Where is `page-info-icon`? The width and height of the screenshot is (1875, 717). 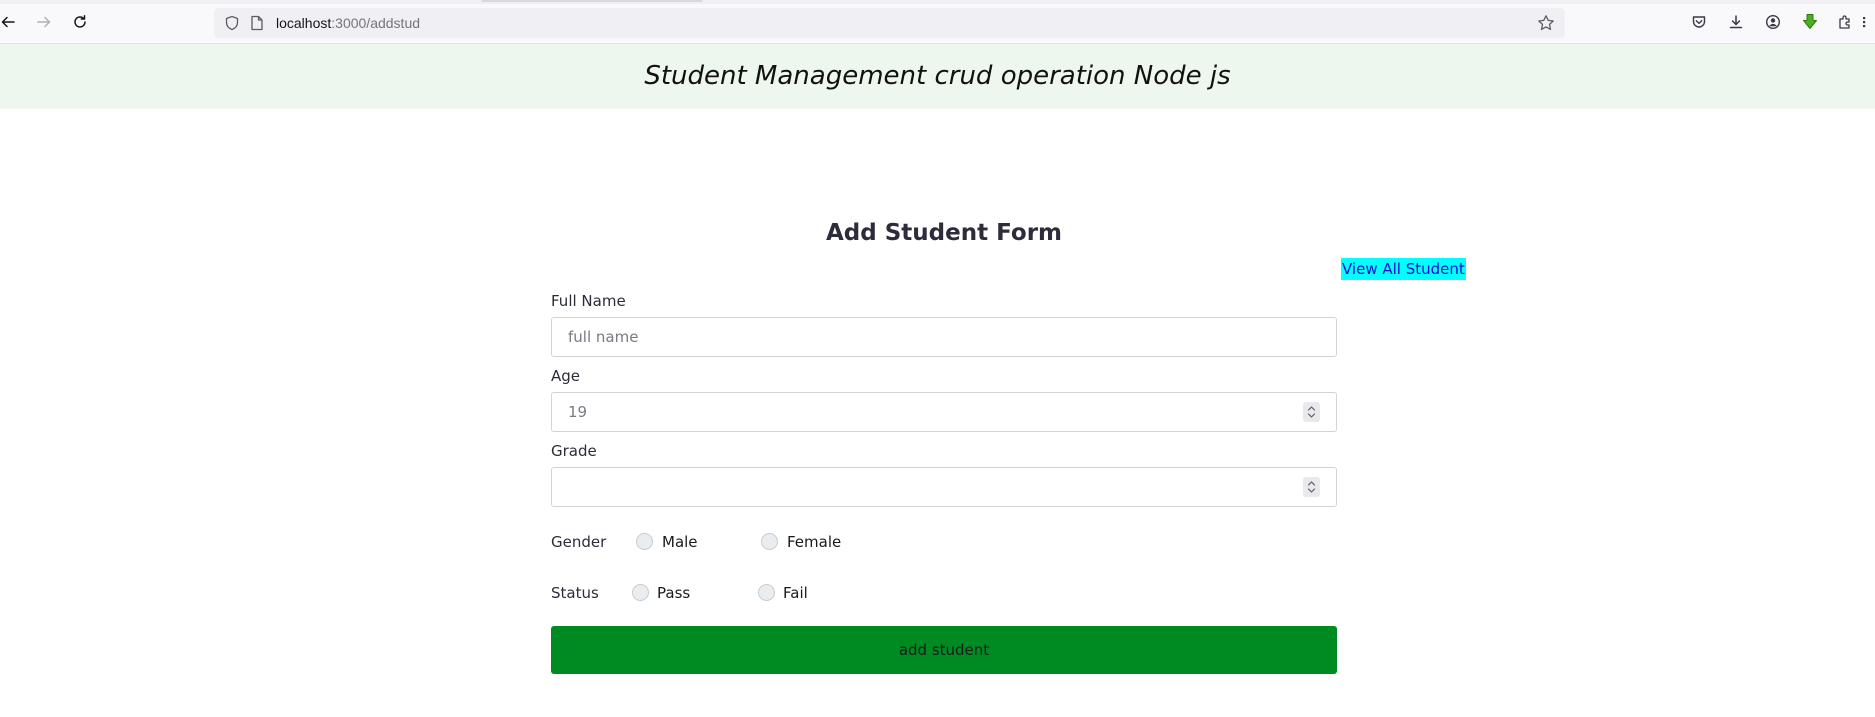 page-info-icon is located at coordinates (257, 23).